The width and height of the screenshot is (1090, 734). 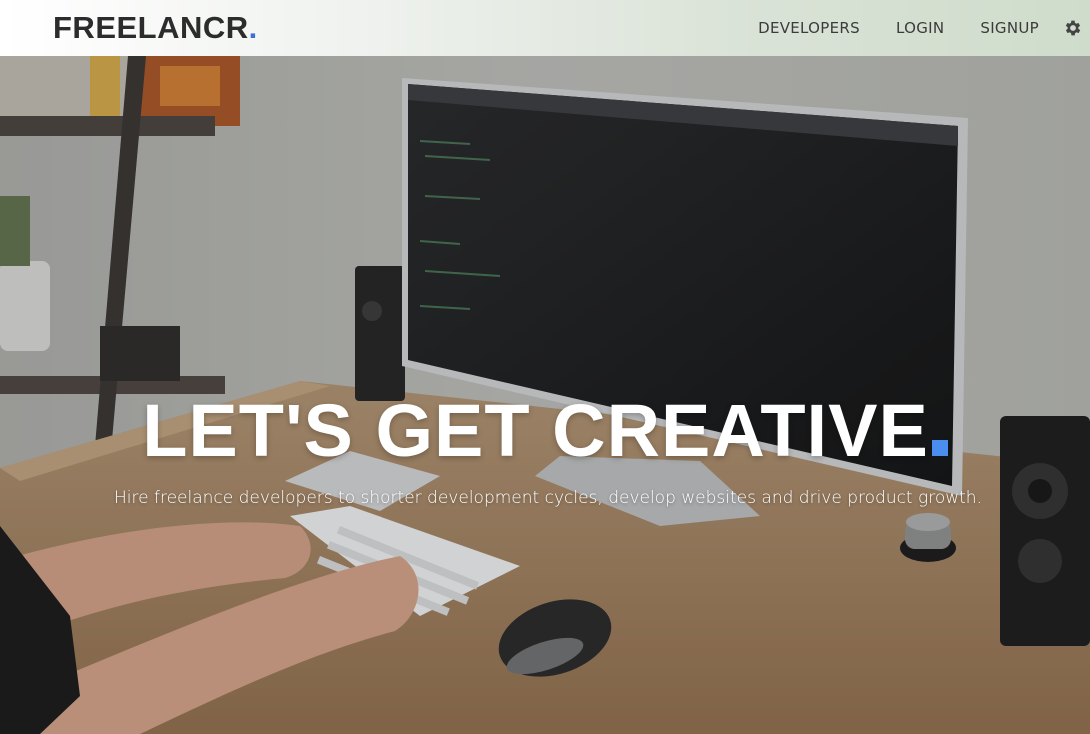 I want to click on top-navbar: FREELANCR. DEVELOPERS LOGIN SIGNUP, so click(x=545, y=28).